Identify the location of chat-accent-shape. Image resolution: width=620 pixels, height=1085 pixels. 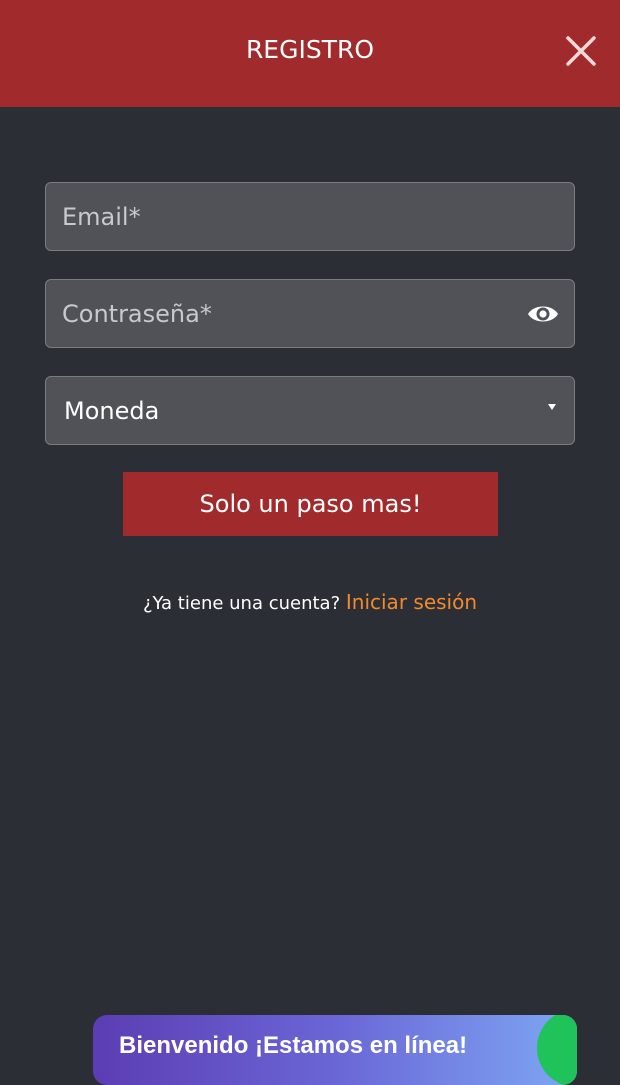
(557, 1050).